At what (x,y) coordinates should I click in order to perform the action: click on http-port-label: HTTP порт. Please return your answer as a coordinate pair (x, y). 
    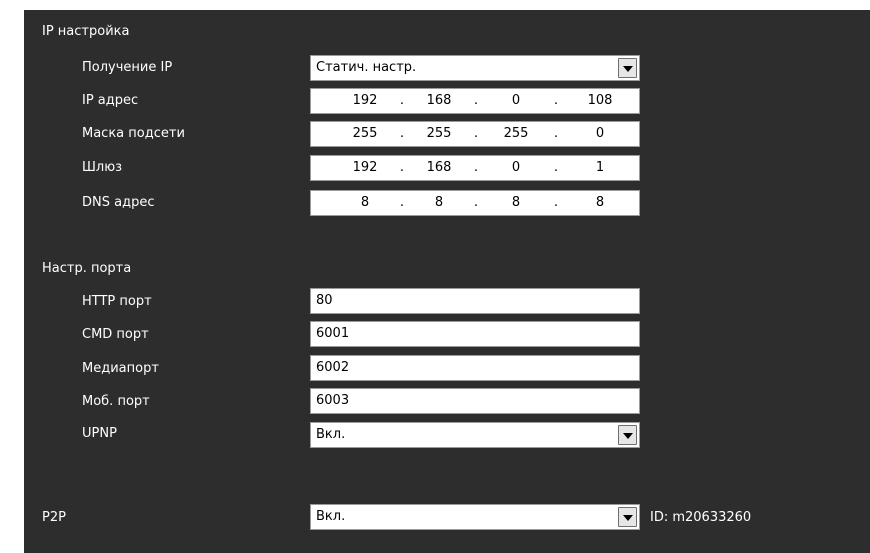
    Looking at the image, I should click on (117, 301).